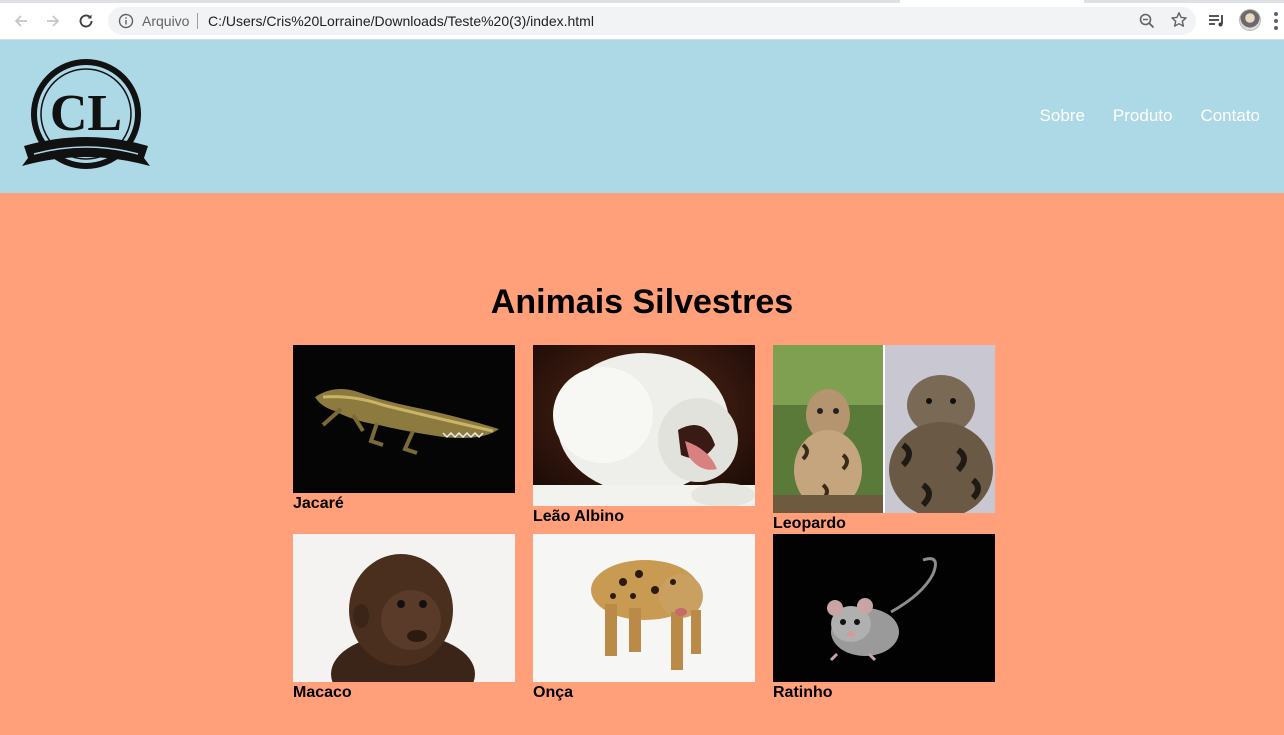 Image resolution: width=1284 pixels, height=735 pixels. I want to click on zoom-icon, so click(1147, 21).